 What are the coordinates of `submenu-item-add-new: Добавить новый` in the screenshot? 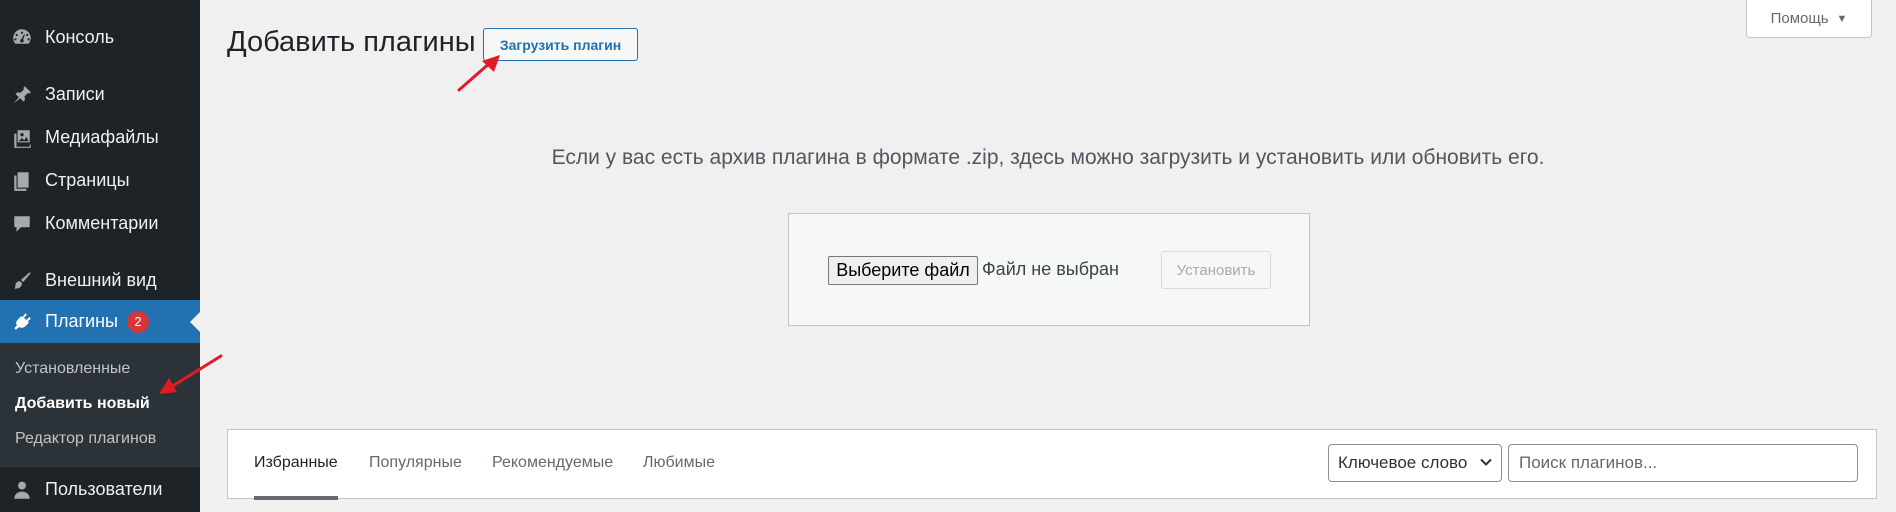 It's located at (82, 404).